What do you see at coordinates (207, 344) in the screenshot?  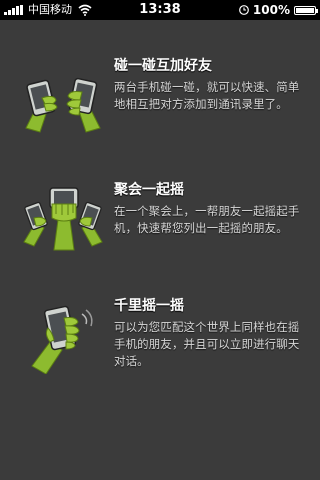 I see `feature-description: 可以为您匹配这个世界上同样也在摇手机的朋友，并且可以立即进行聊天对话。` at bounding box center [207, 344].